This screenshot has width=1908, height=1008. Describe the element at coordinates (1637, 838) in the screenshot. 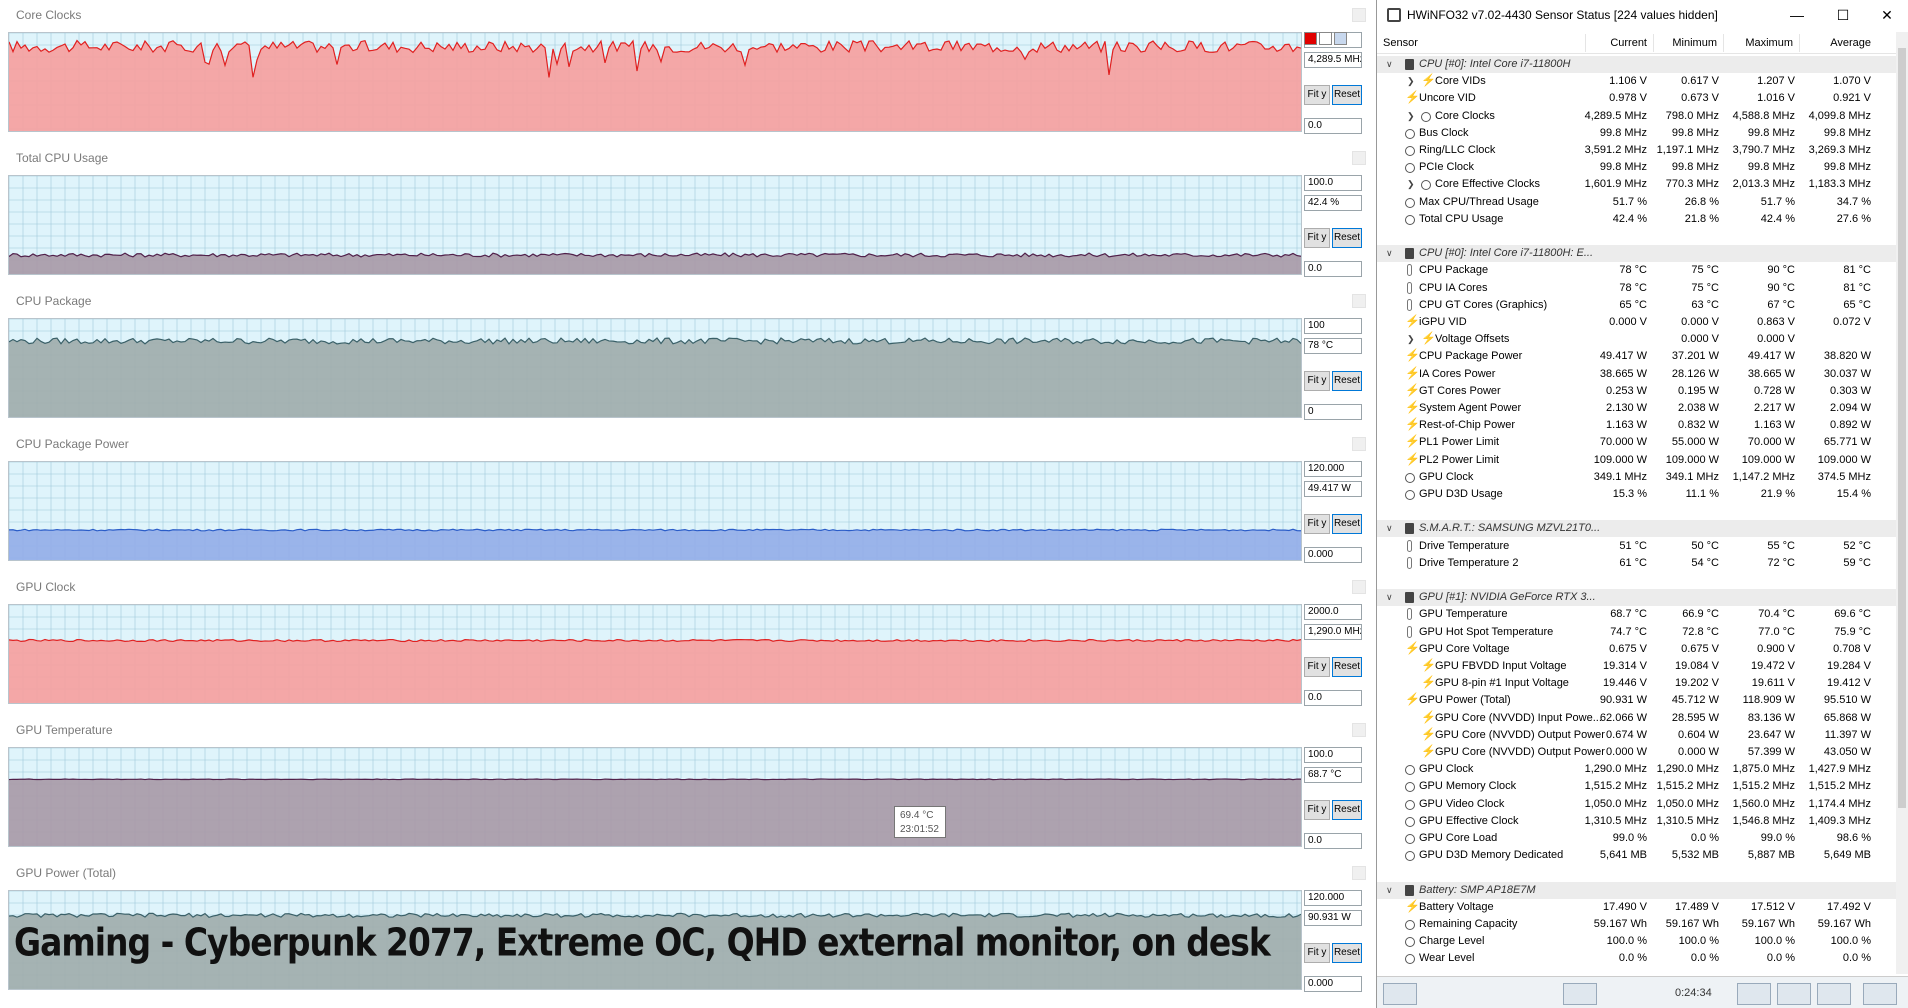

I see `sensor-row: GPU Core Load 99.0 % 0.0 % 99.0 % 98.6 %` at that location.